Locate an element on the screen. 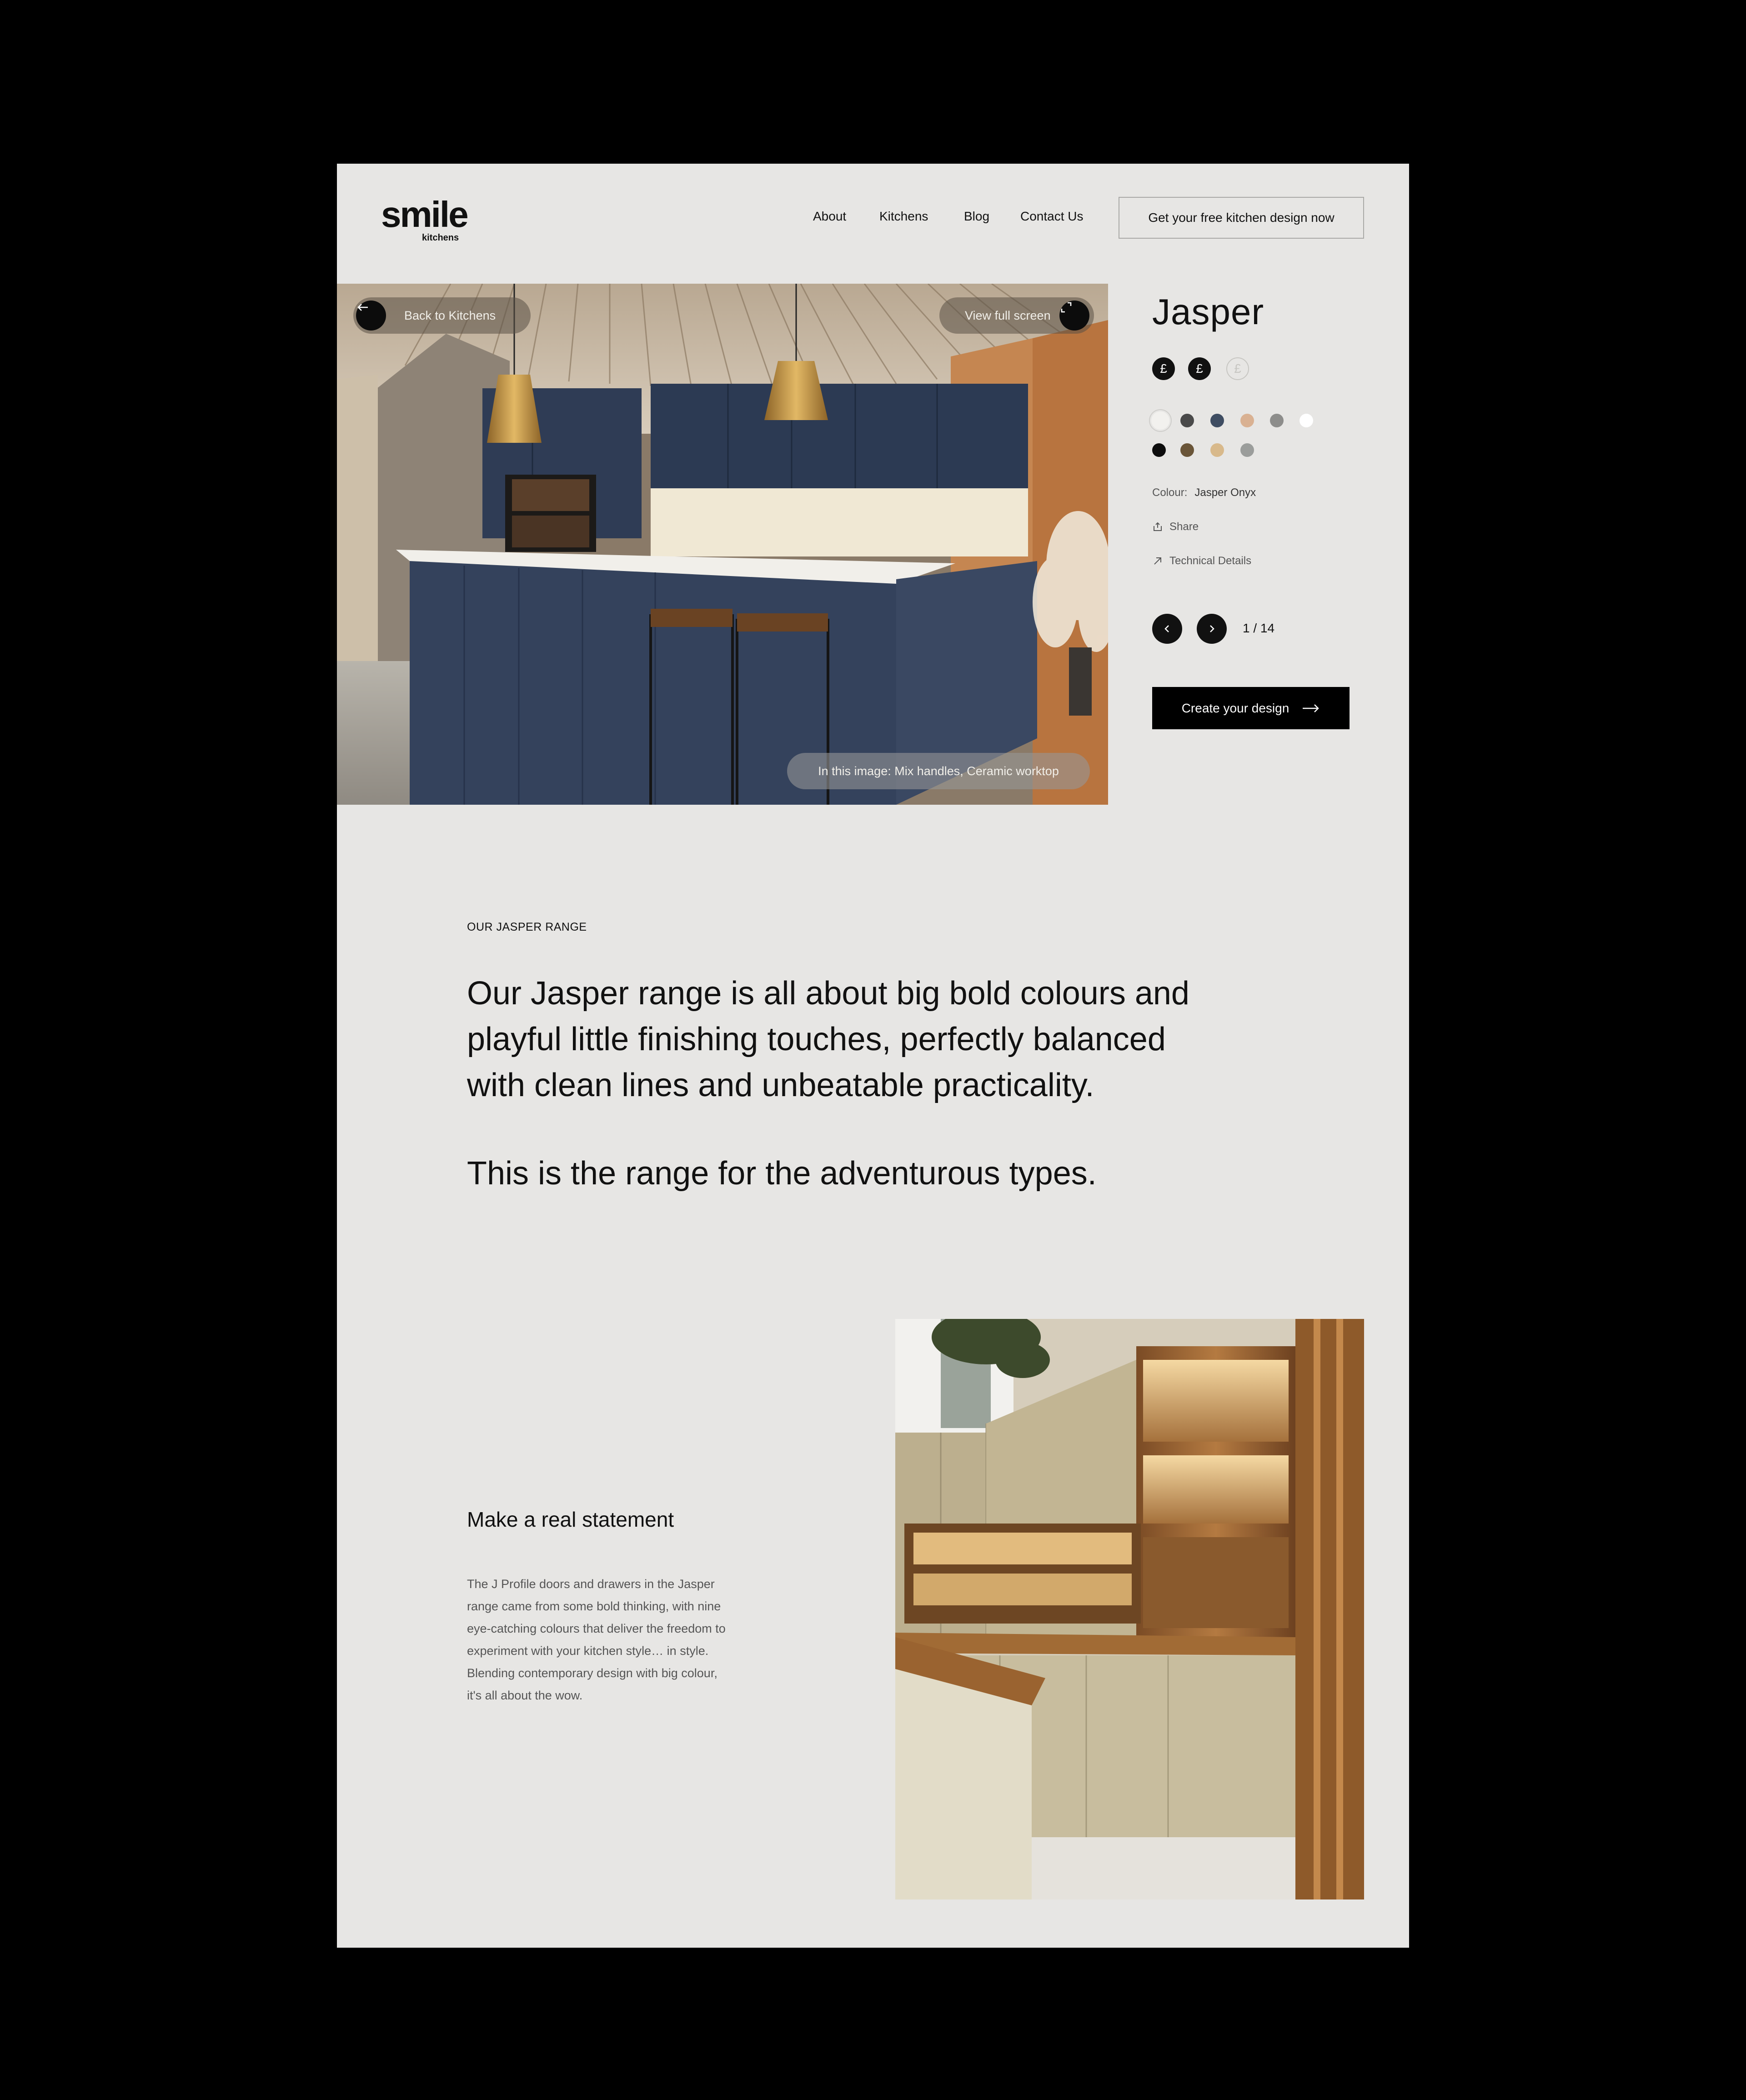 The image size is (1746, 2100). logo: smile kitchens is located at coordinates (427, 218).